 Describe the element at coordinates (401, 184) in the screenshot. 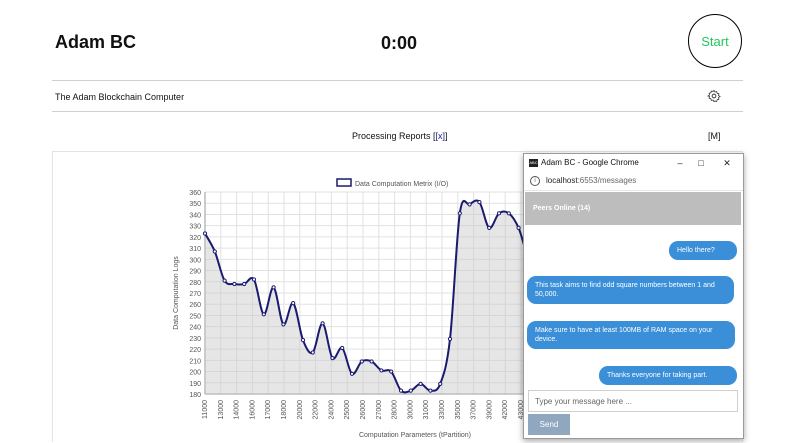

I see `legend-label: Data Computation Metrix (I/O)` at that location.